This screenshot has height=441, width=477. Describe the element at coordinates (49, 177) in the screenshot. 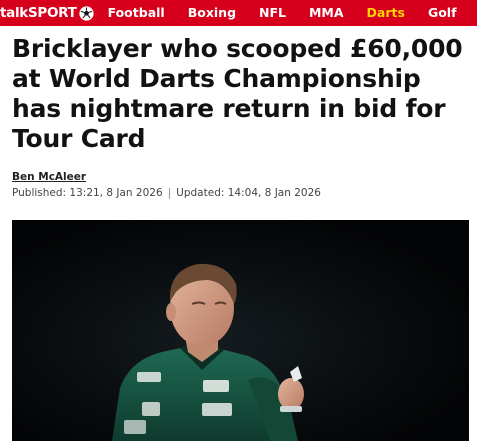

I see `author-link: Ben McAleer` at that location.